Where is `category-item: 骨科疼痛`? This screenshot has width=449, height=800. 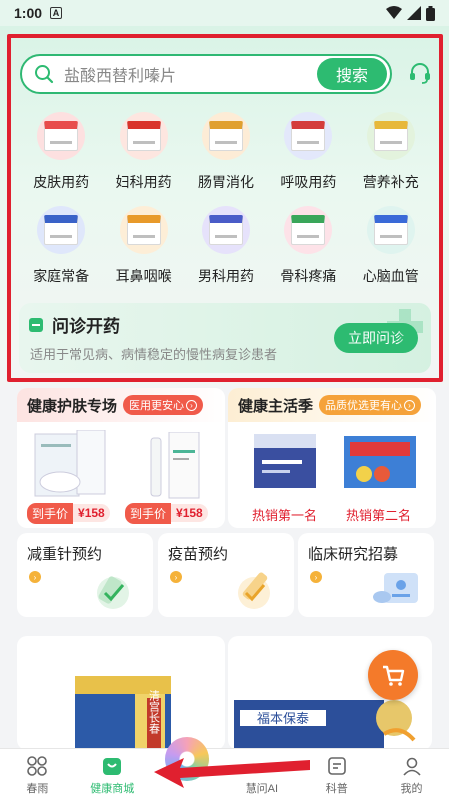 category-item: 骨科疼痛 is located at coordinates (308, 248).